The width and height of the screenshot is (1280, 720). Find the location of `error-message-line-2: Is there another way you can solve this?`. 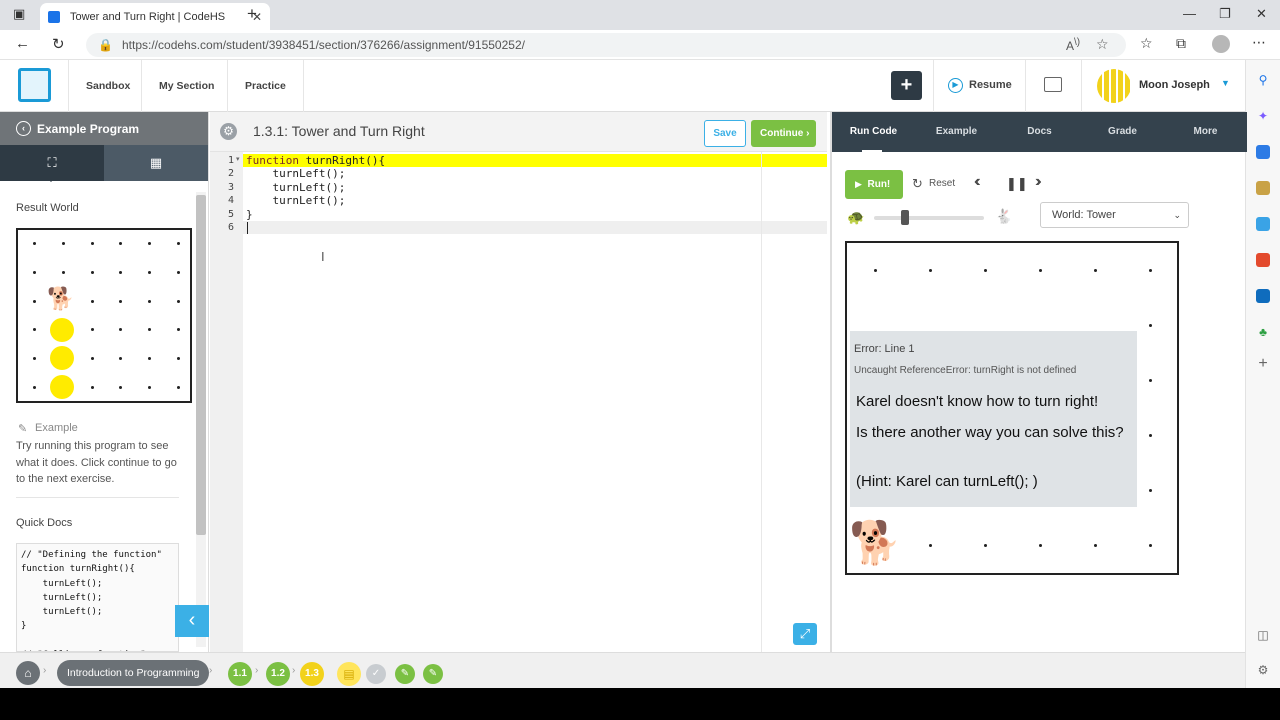

error-message-line-2: Is there another way you can solve this? is located at coordinates (990, 432).